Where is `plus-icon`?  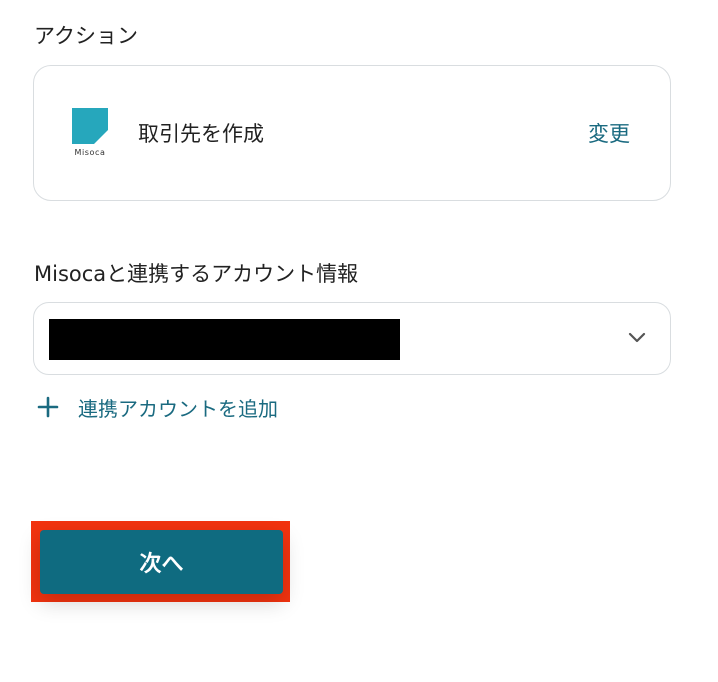
plus-icon is located at coordinates (48, 407).